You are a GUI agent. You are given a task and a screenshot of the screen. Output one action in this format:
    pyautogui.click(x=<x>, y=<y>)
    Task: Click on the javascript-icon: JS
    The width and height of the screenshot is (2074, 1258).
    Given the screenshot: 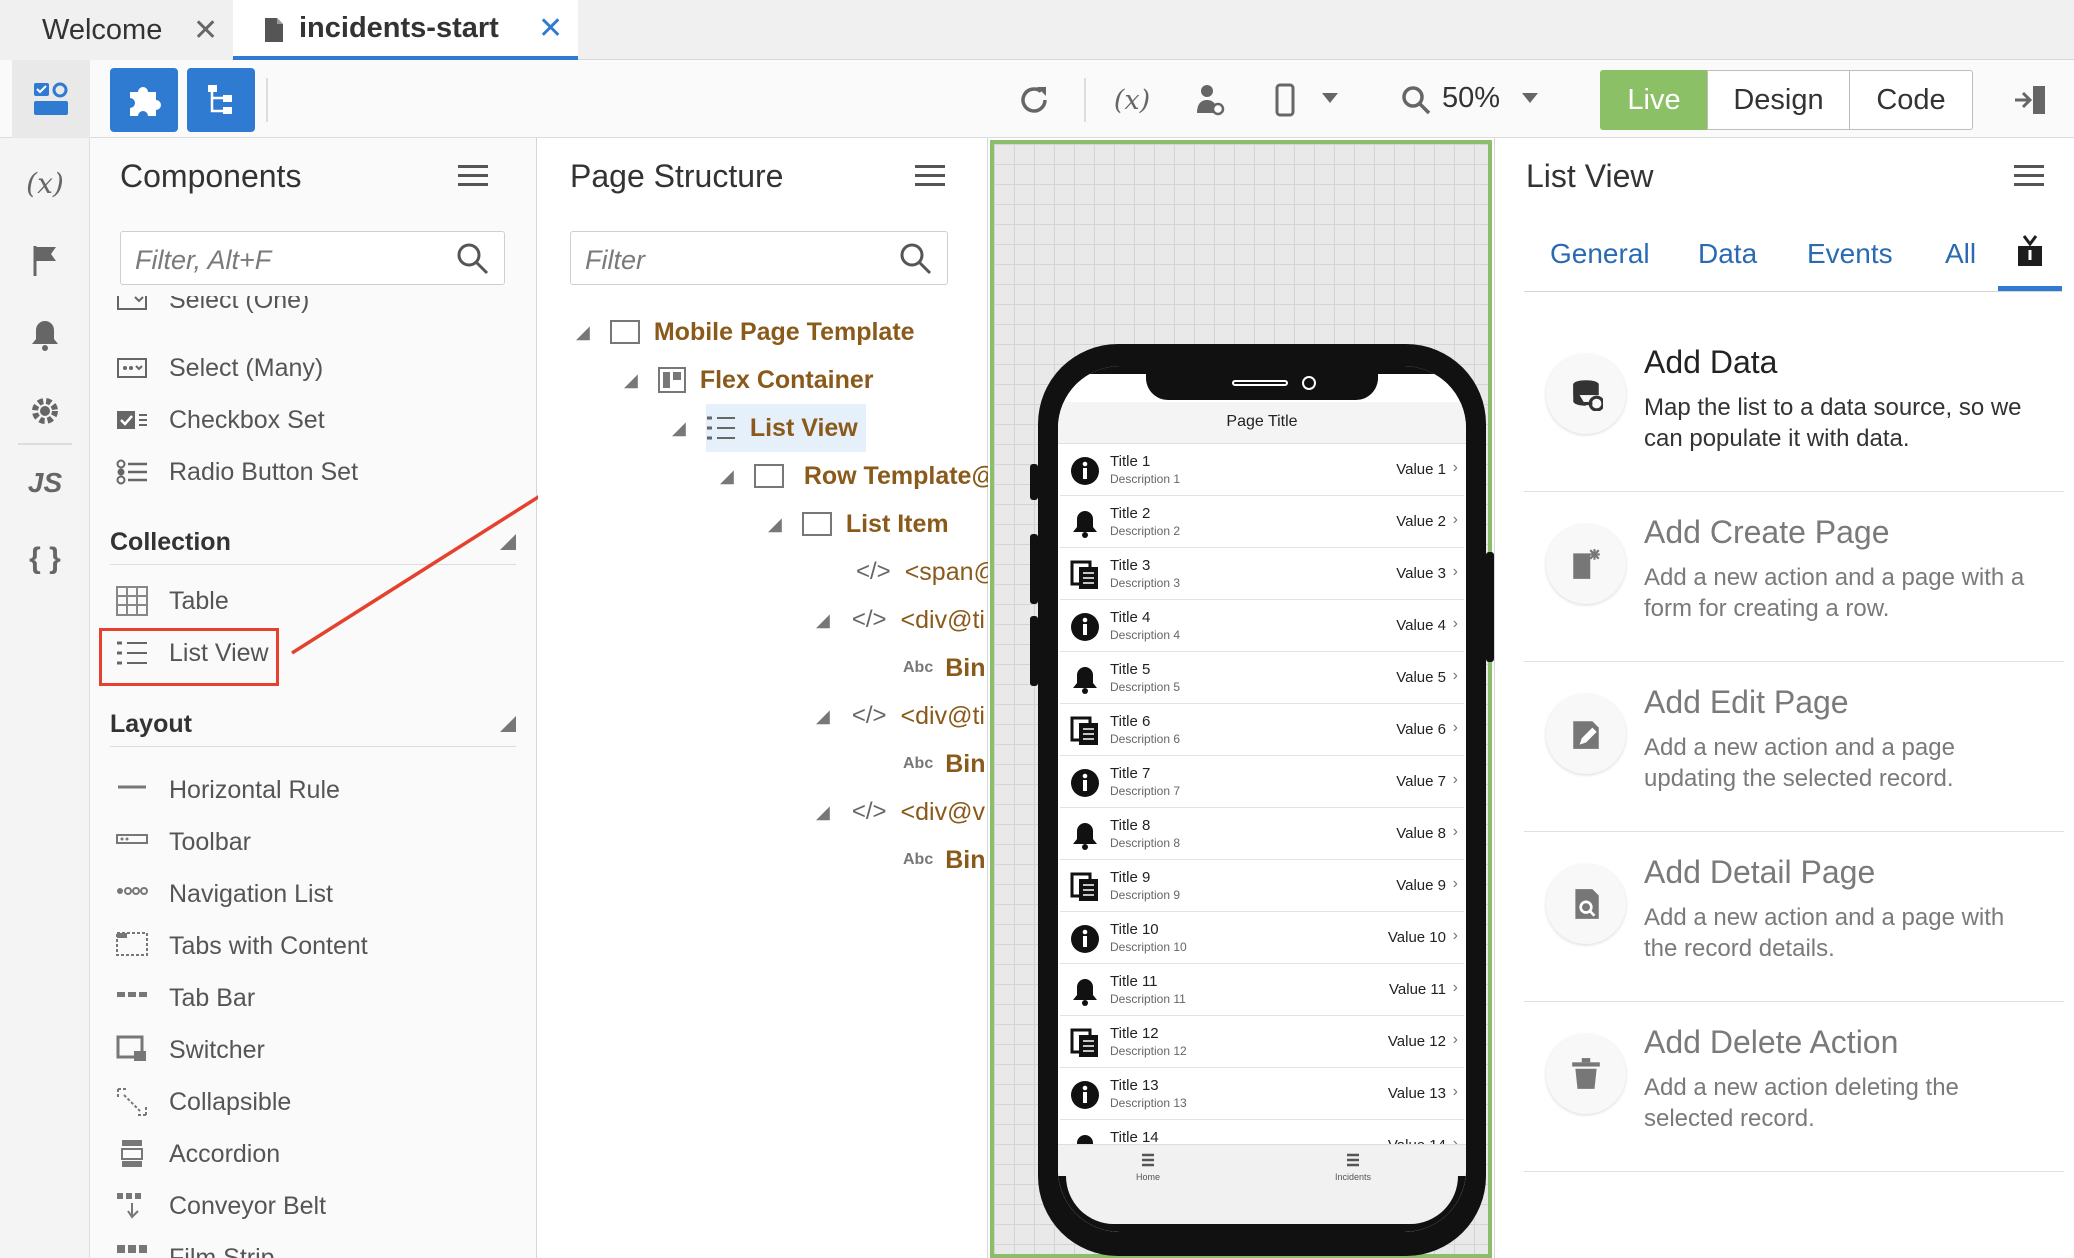 What is the action you would take?
    pyautogui.click(x=45, y=483)
    